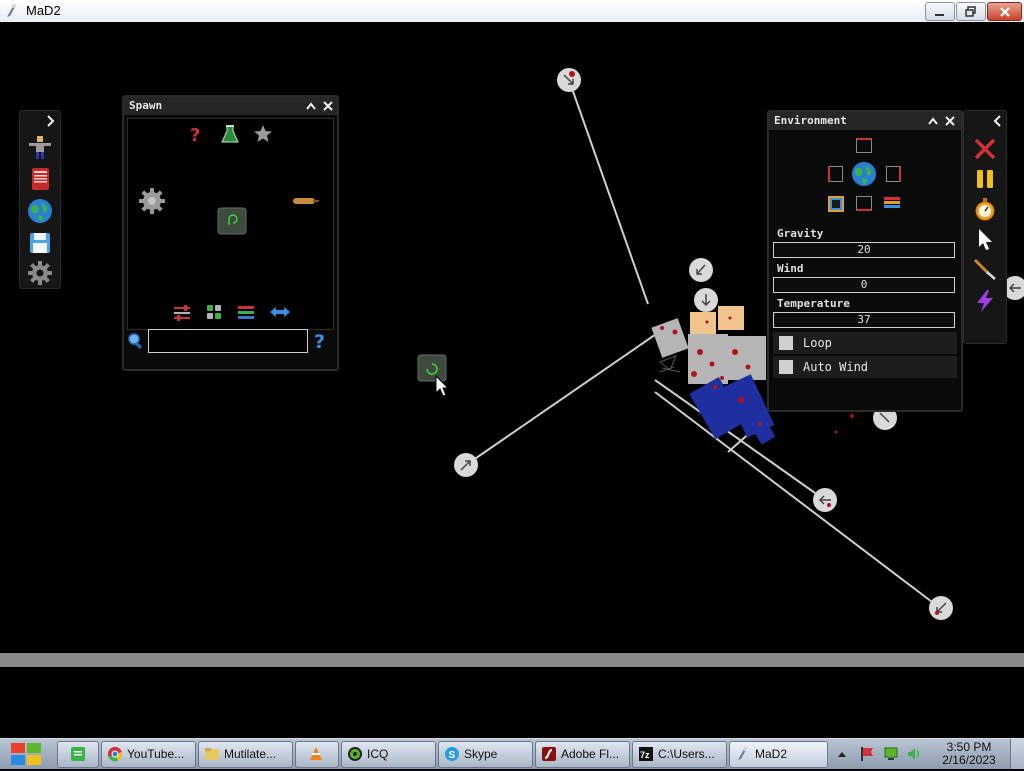 This screenshot has width=1024, height=771. I want to click on close-icon, so click(950, 121).